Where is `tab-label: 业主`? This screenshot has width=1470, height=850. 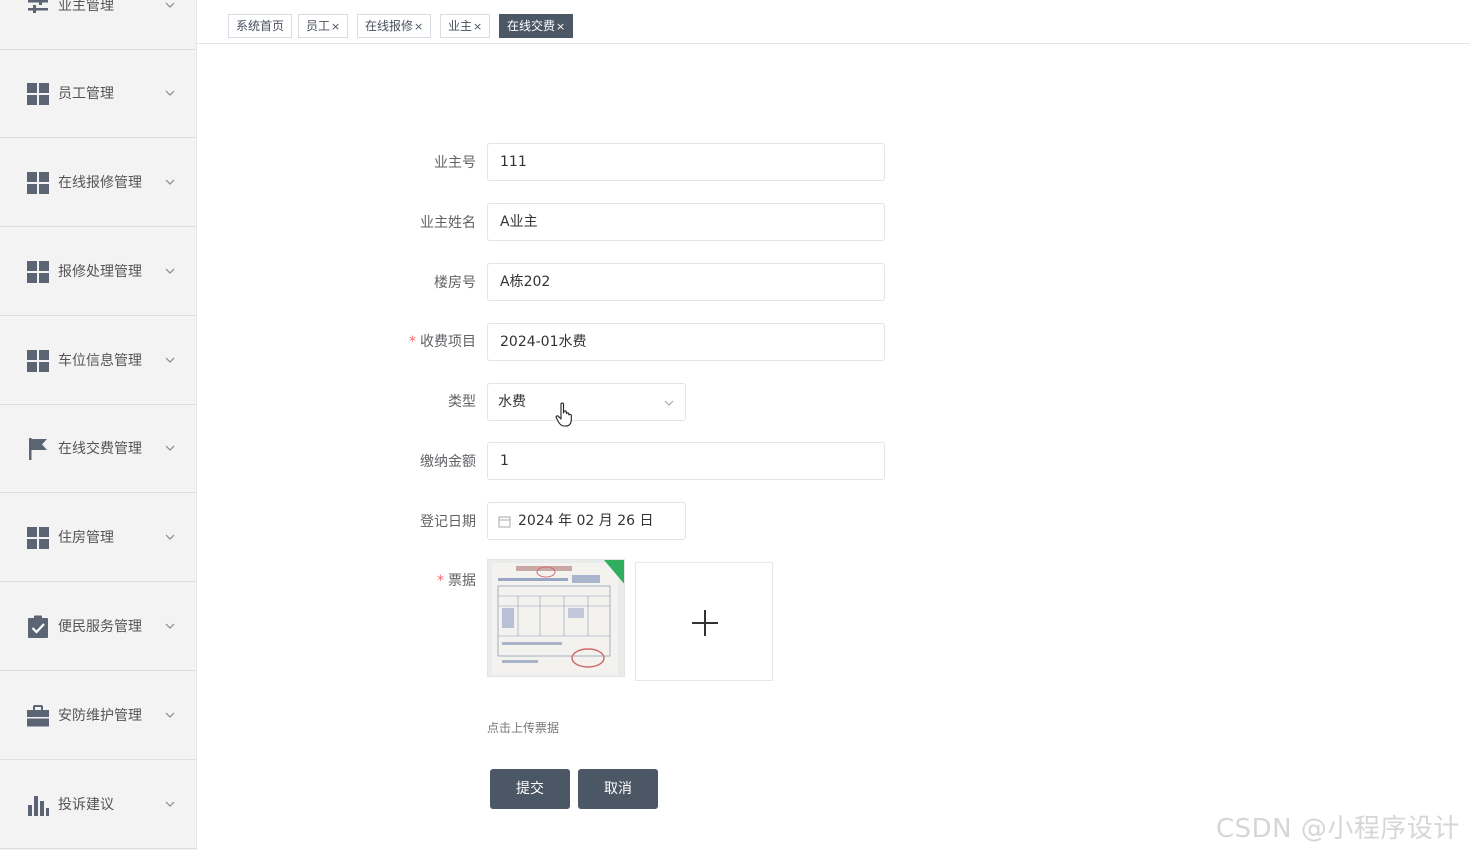 tab-label: 业主 is located at coordinates (460, 26).